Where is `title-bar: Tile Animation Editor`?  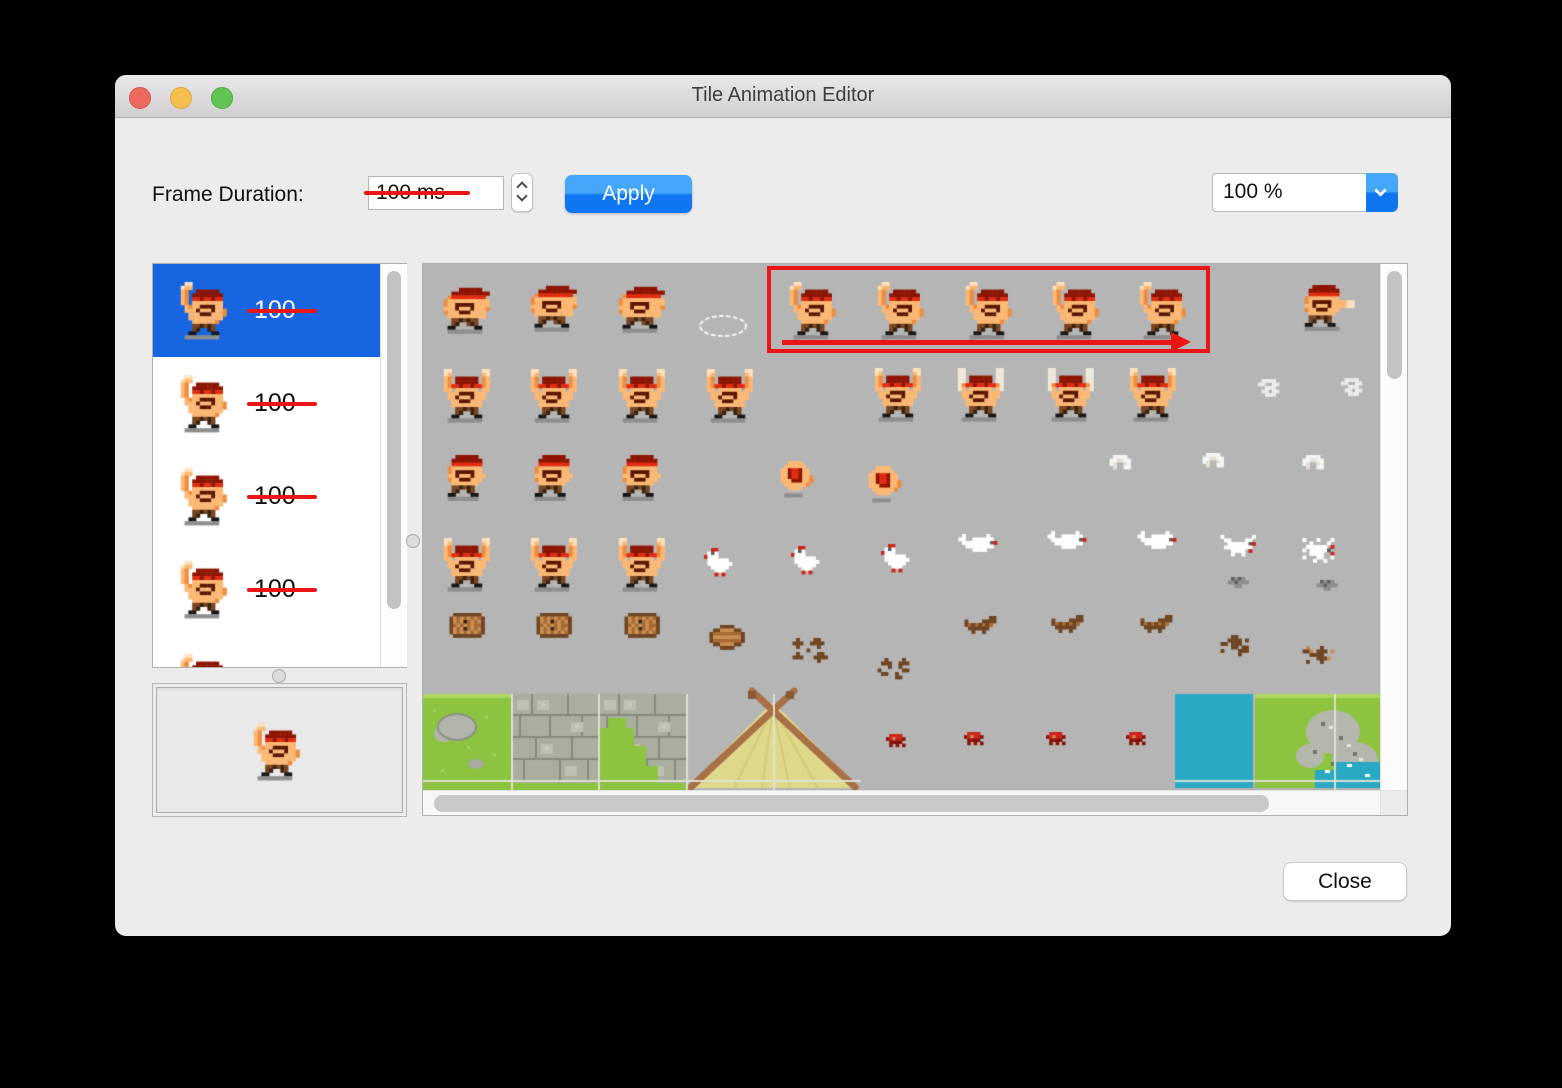
title-bar: Tile Animation Editor is located at coordinates (783, 96).